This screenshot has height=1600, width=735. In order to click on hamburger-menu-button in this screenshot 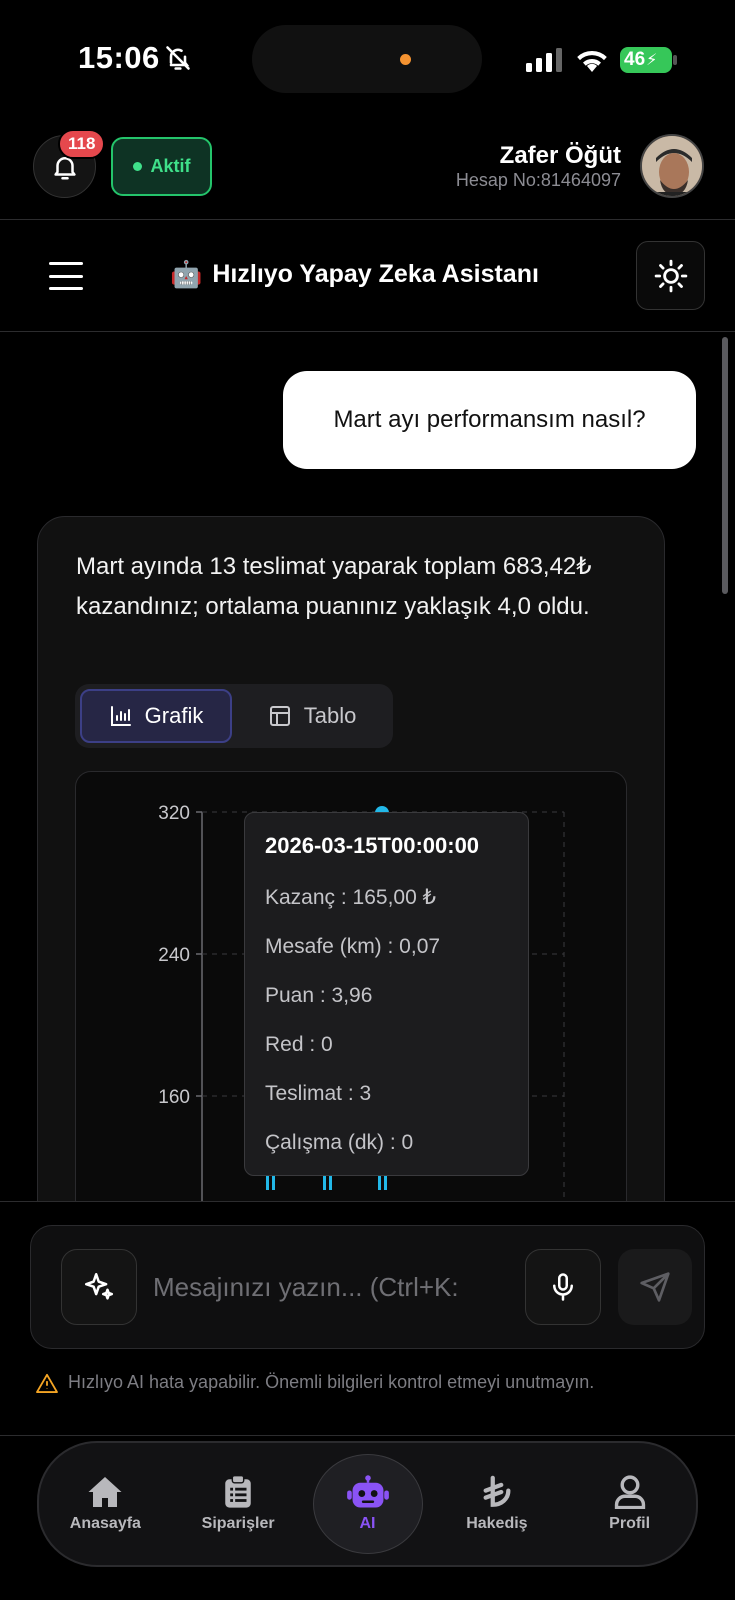, I will do `click(66, 276)`.